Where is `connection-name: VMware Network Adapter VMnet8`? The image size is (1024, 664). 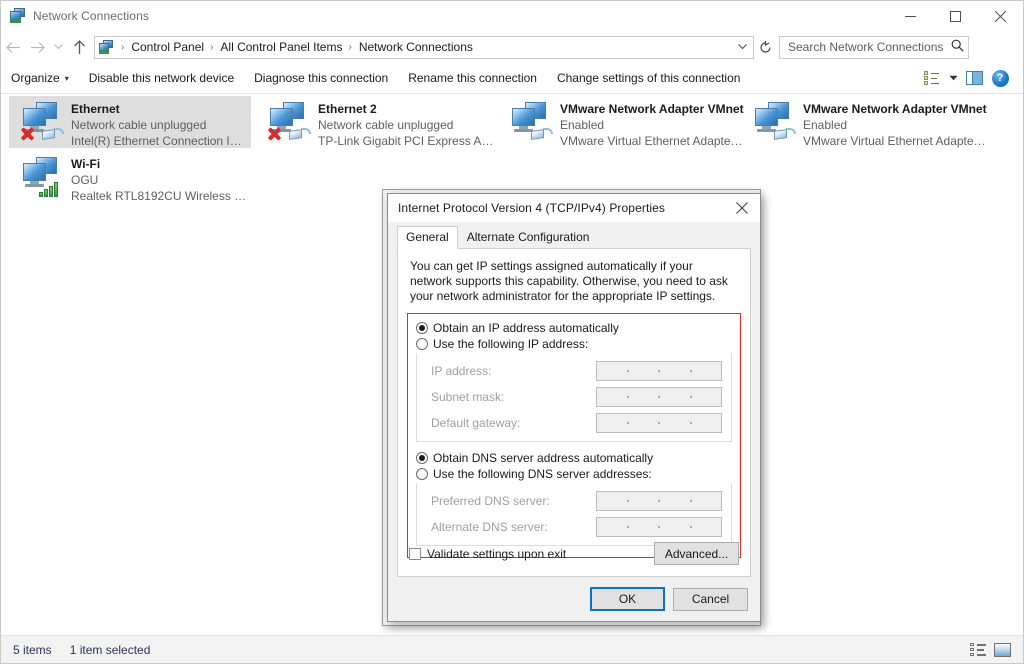
connection-name: VMware Network Adapter VMnet8 is located at coordinates (895, 109).